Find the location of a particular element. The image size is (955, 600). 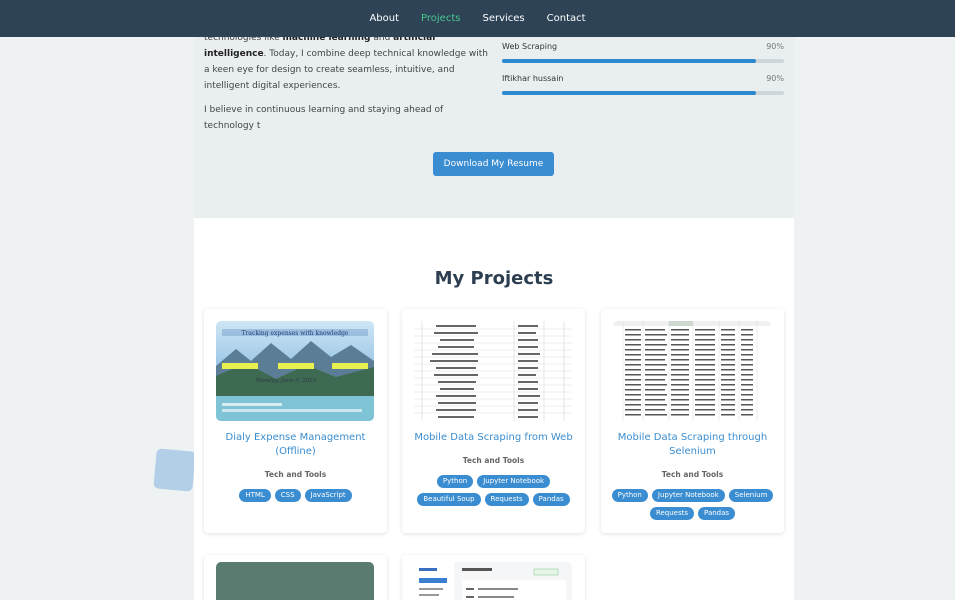

nav-link-projects: Projects is located at coordinates (440, 18).